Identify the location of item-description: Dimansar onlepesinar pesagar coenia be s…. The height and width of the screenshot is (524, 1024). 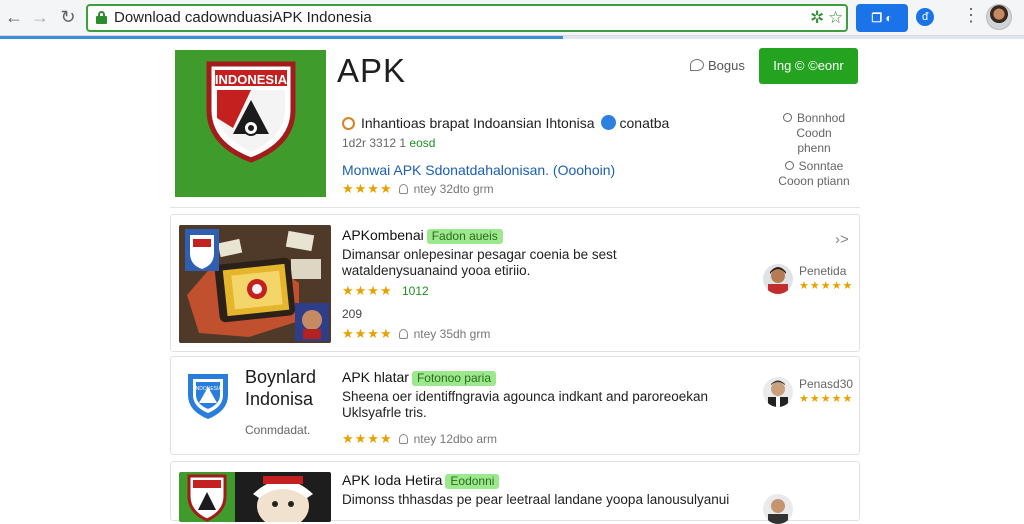
(479, 262).